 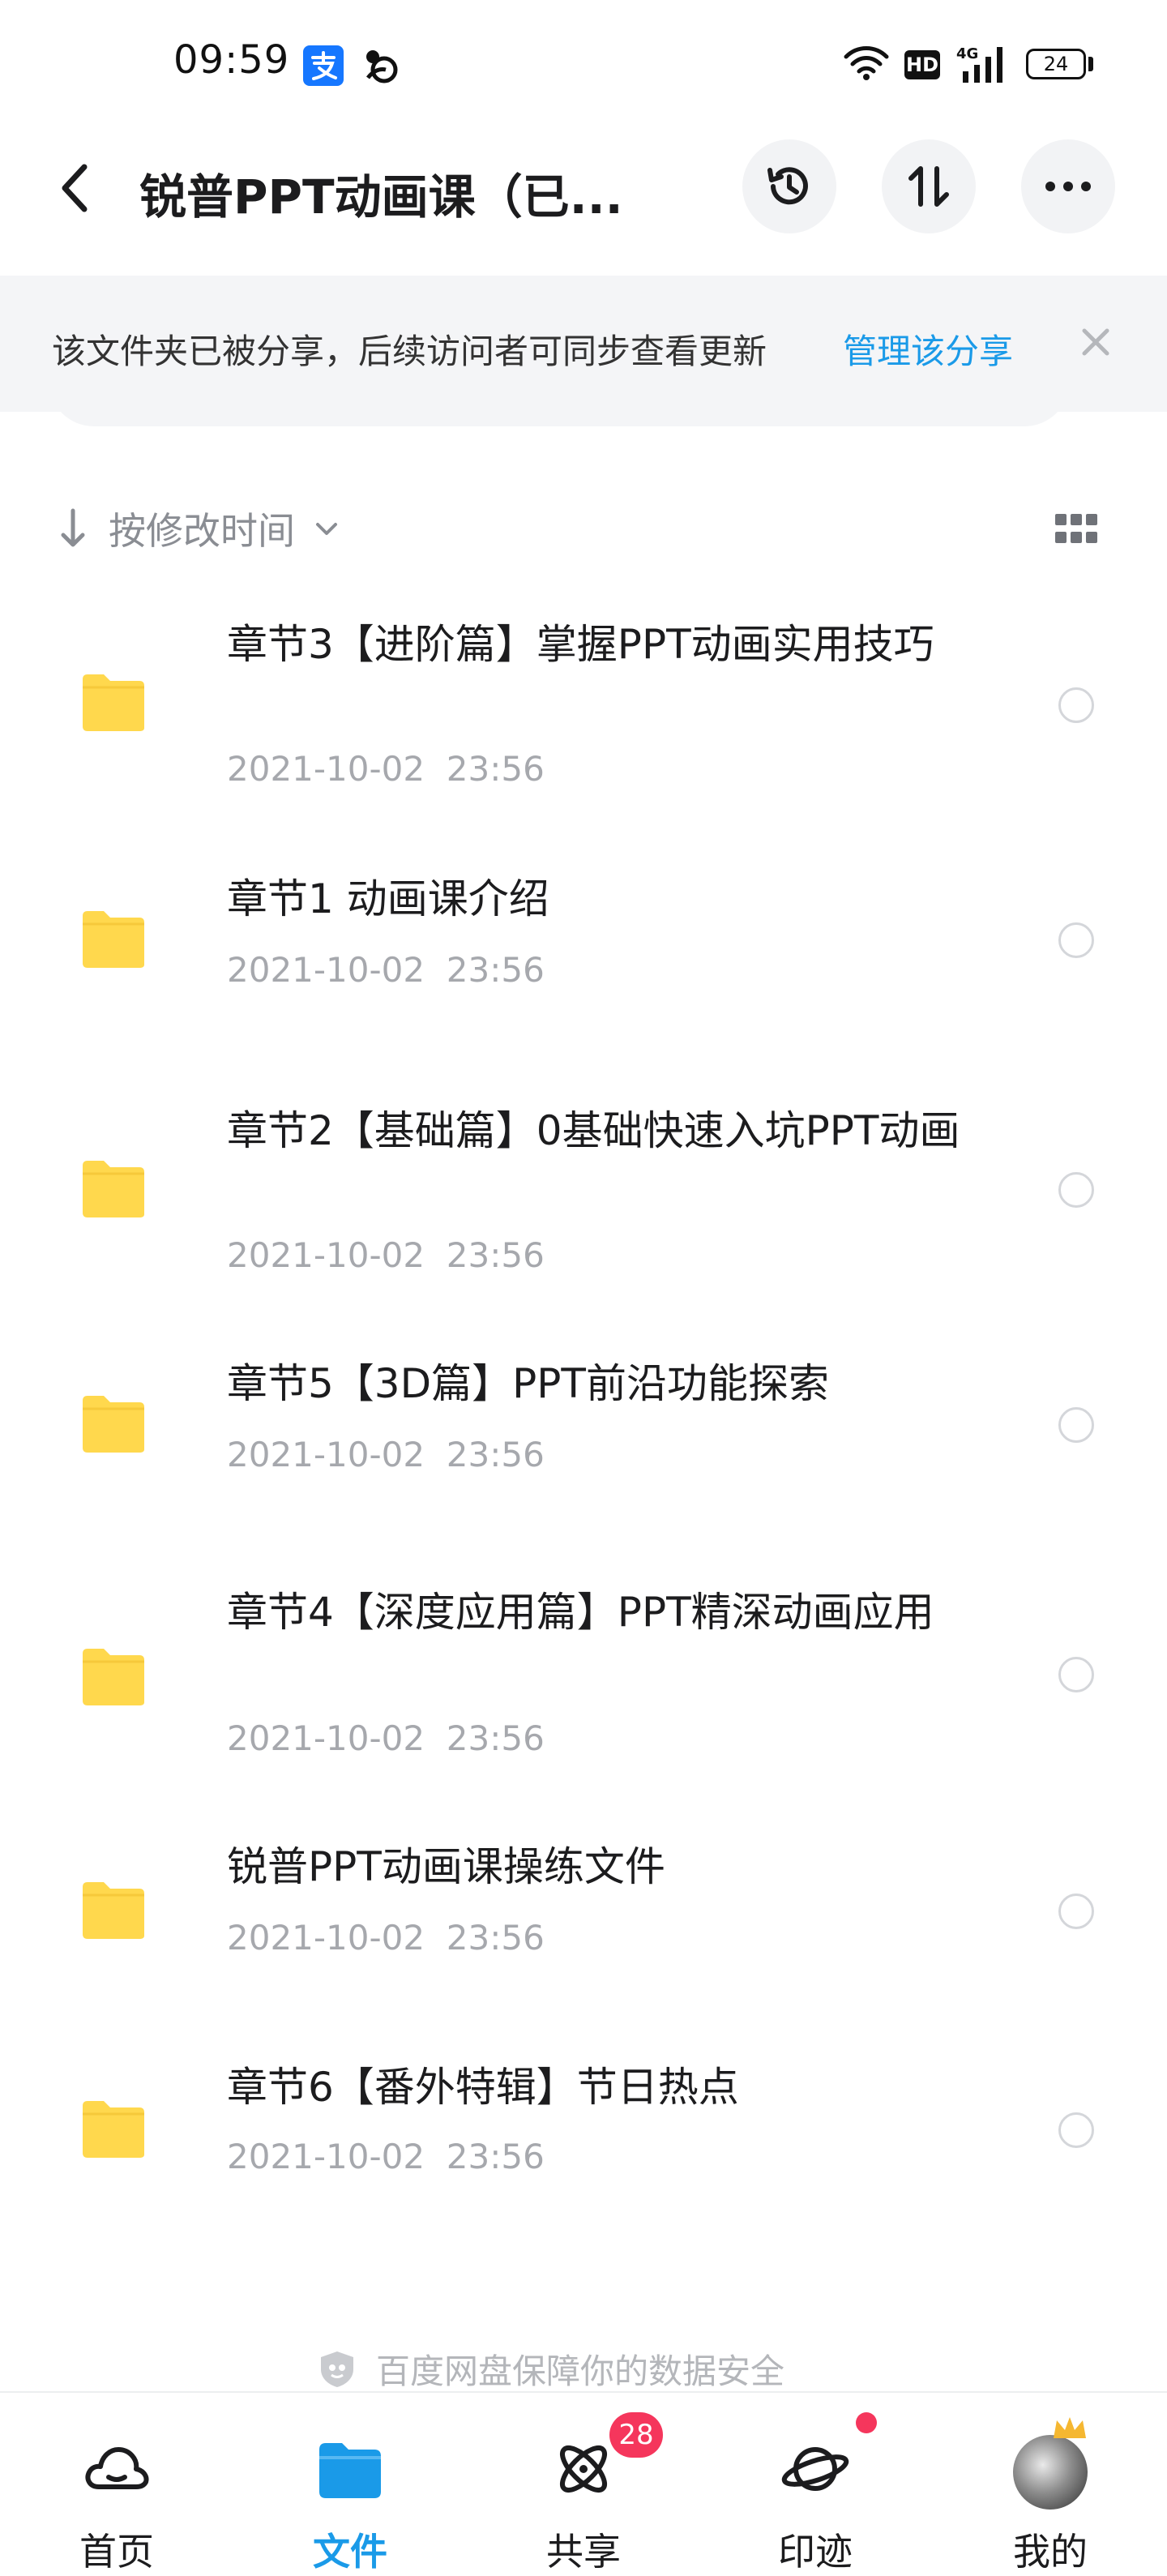 What do you see at coordinates (350, 2470) in the screenshot?
I see `folder-tab-icon` at bounding box center [350, 2470].